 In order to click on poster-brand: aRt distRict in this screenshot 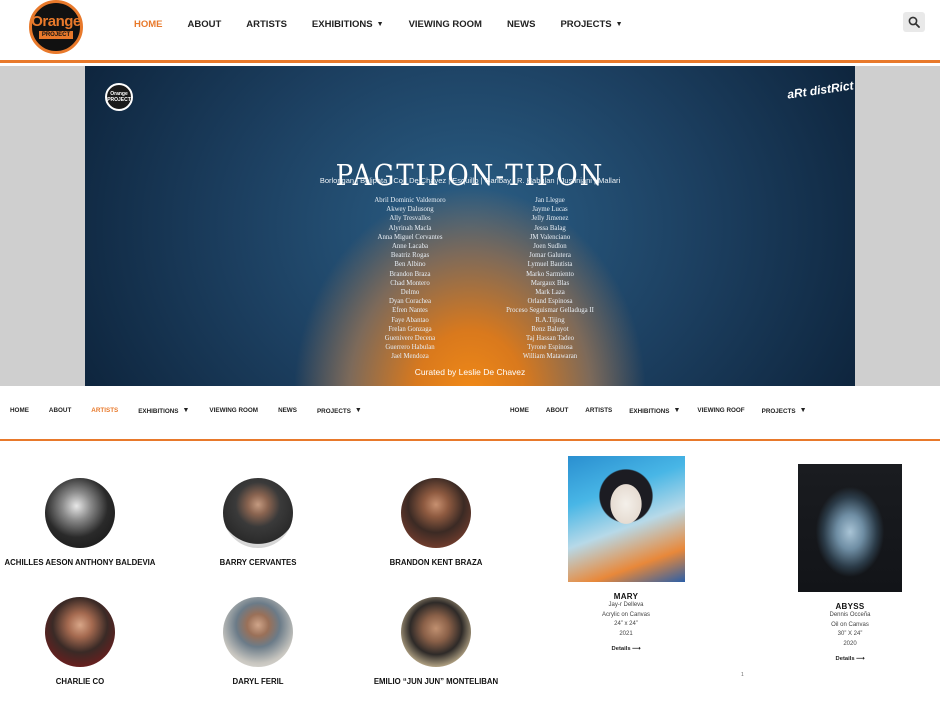, I will do `click(820, 90)`.